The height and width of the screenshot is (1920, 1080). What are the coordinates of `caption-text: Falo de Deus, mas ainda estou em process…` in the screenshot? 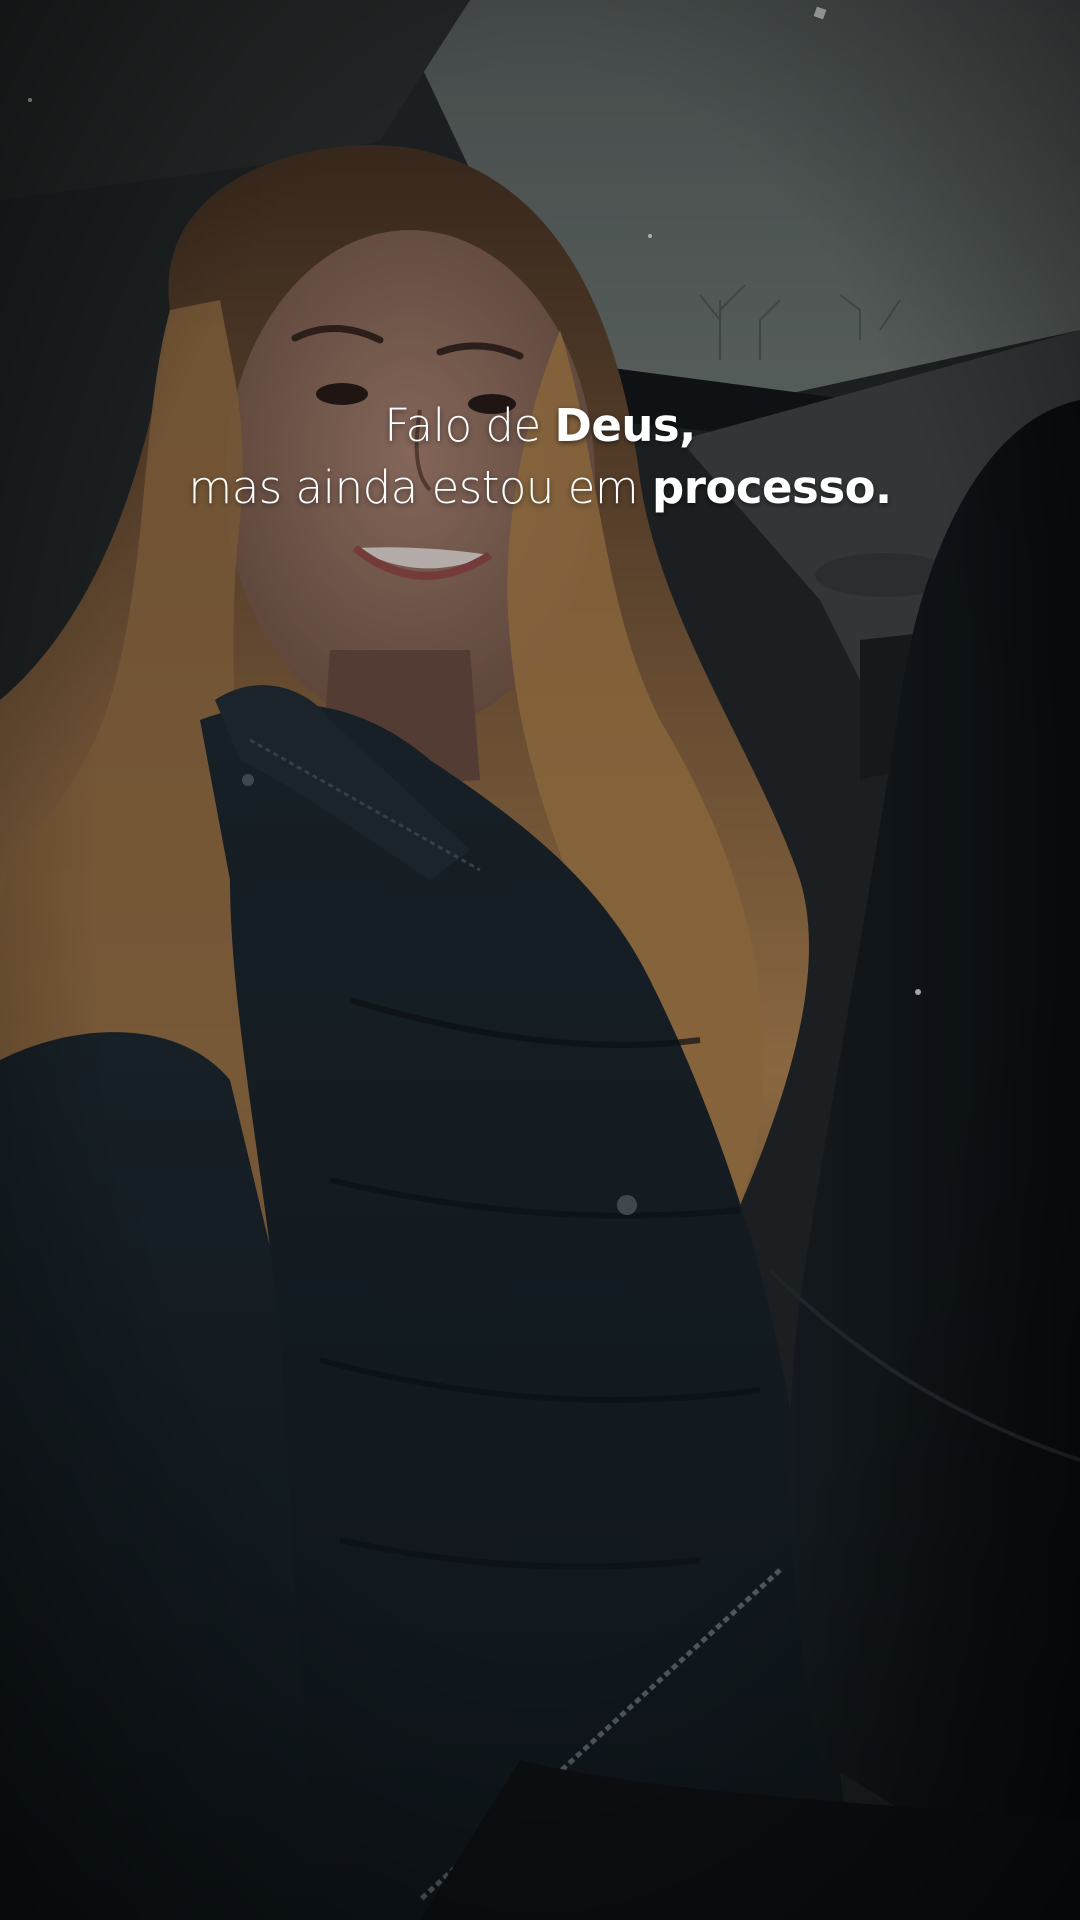 It's located at (540, 457).